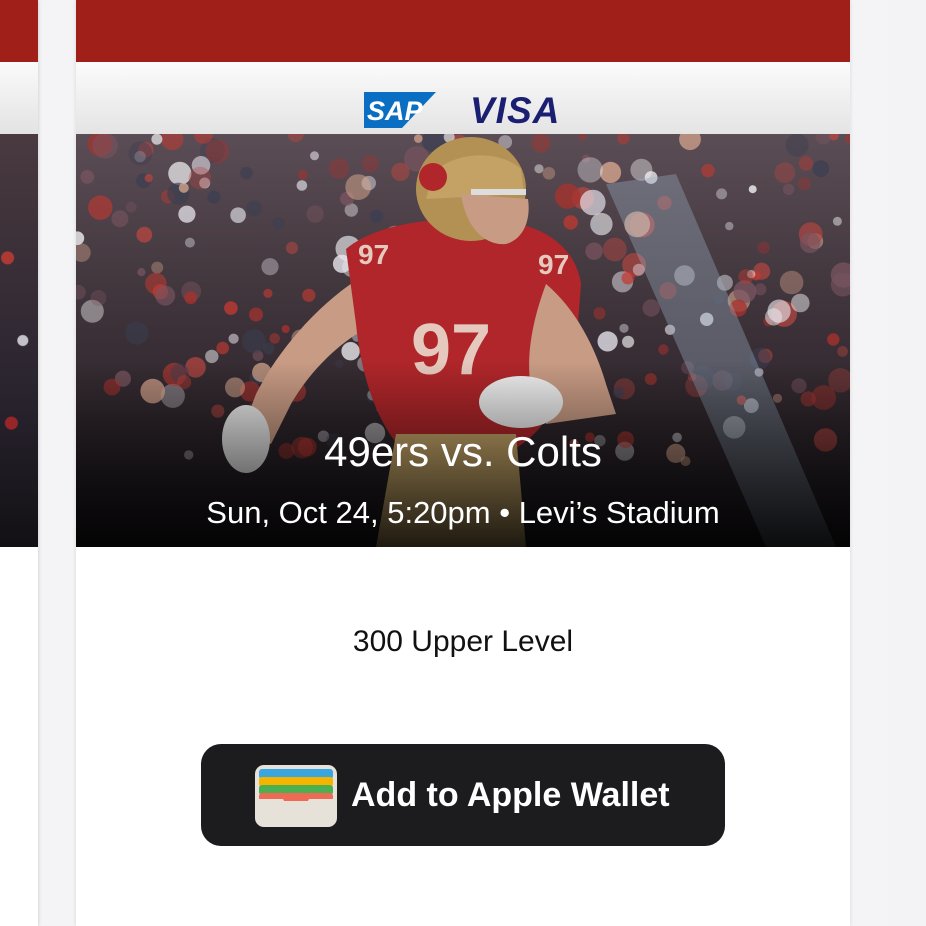 The height and width of the screenshot is (926, 926). I want to click on sponsor-band, so click(463, 98).